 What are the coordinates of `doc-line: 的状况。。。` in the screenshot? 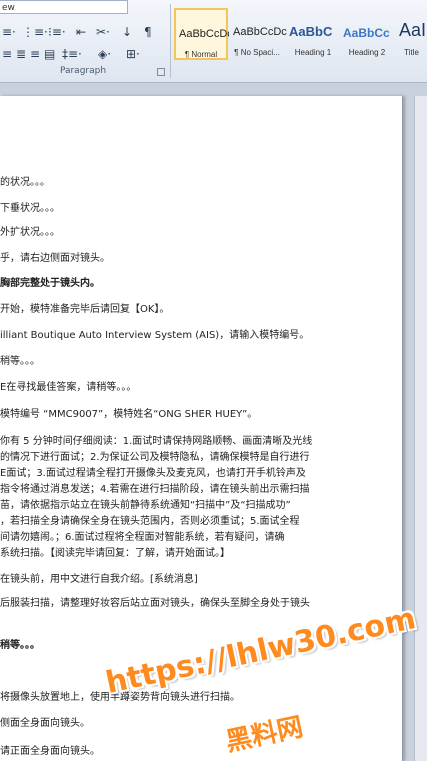 It's located at (25, 182).